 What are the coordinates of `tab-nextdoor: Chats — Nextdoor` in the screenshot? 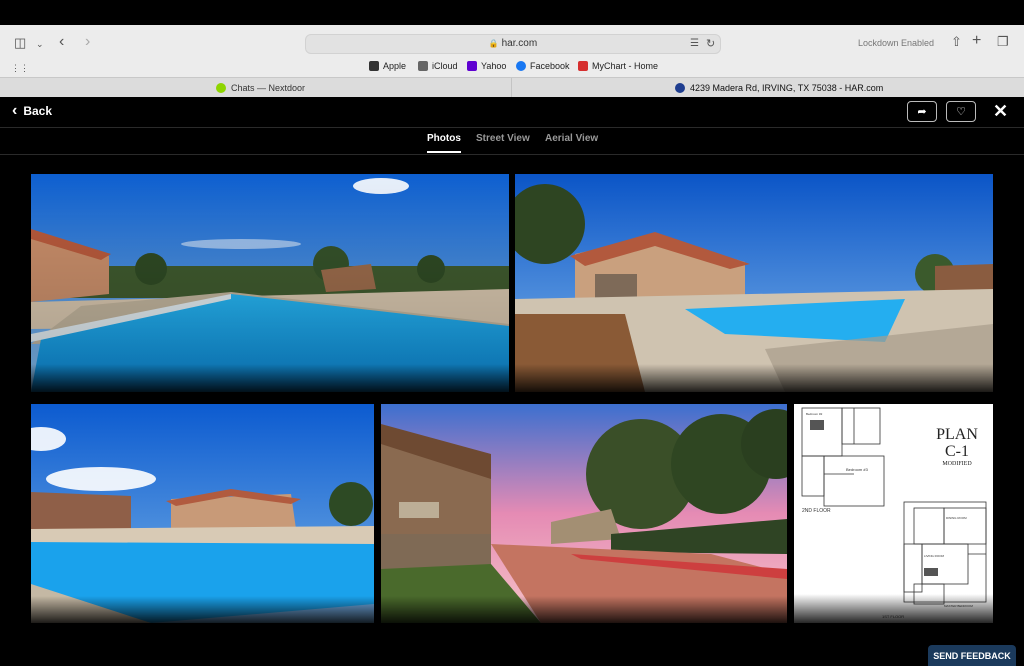 It's located at (260, 88).